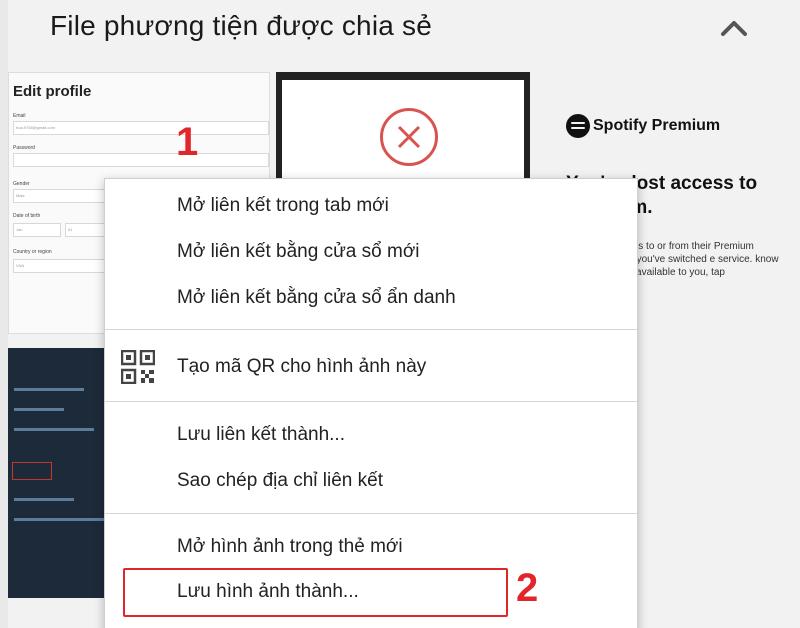  I want to click on menu-item-open-image-new-tab: Mở hình ảnh trong thẻ mới, so click(371, 547).